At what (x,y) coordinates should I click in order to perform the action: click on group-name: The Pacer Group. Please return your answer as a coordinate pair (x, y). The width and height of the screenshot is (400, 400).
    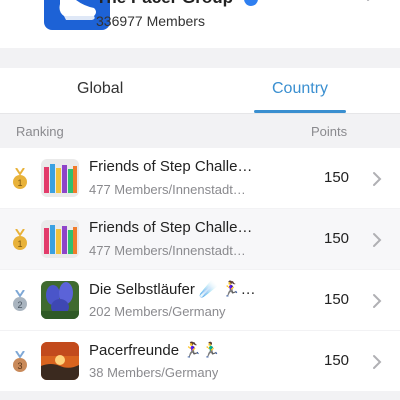
    Looking at the image, I should click on (164, 4).